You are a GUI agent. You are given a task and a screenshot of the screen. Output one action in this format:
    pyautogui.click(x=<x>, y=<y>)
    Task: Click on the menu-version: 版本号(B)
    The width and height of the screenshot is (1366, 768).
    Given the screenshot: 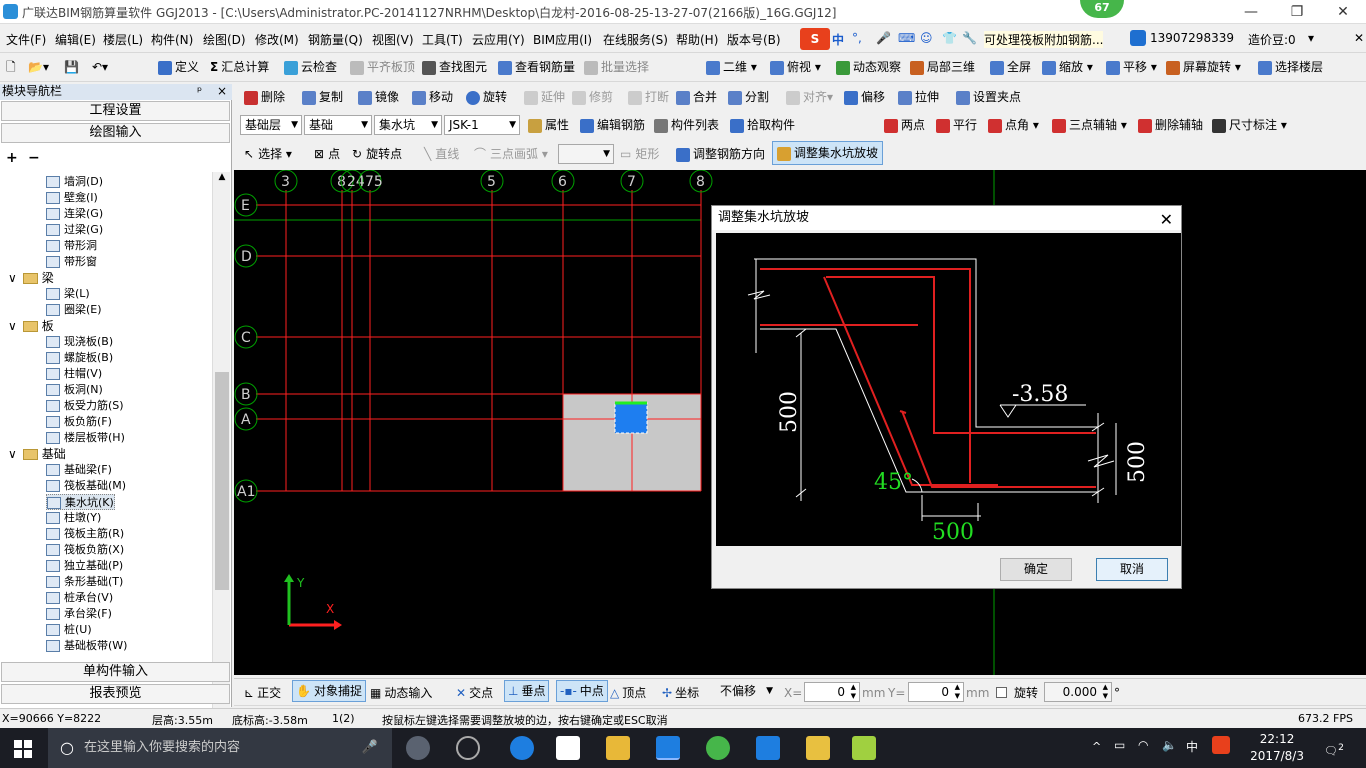 What is the action you would take?
    pyautogui.click(x=754, y=39)
    